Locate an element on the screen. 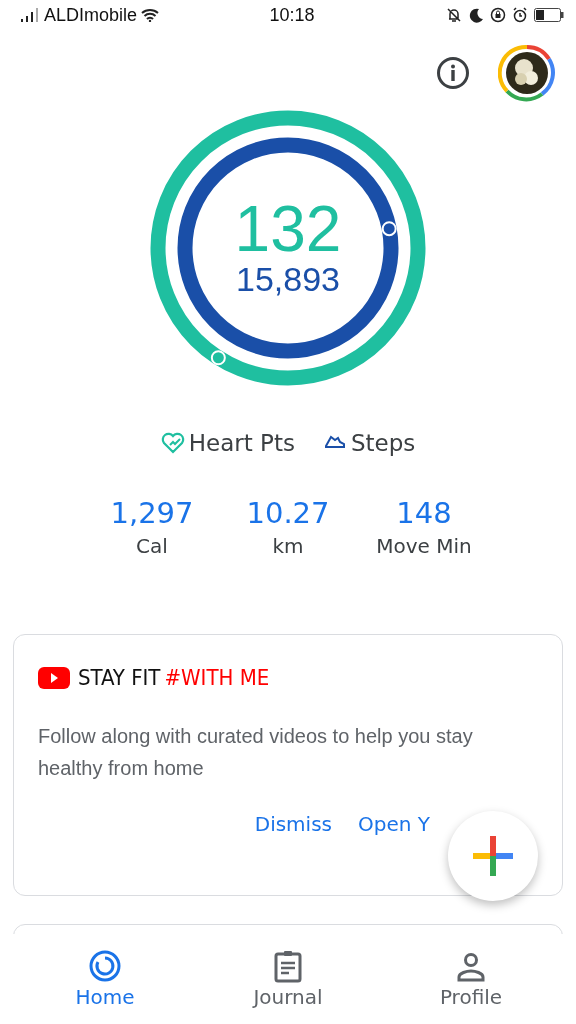 This screenshot has width=576, height=1024. bell-off-icon is located at coordinates (454, 15).